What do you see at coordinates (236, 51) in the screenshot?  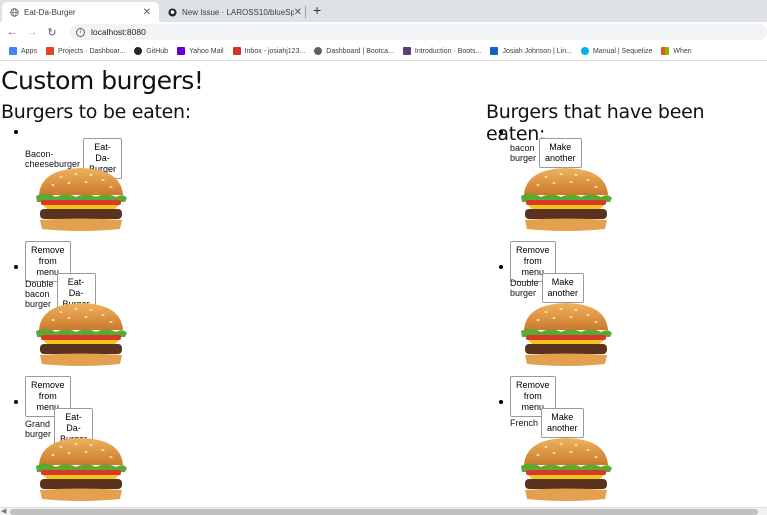 I see `gmail-icon` at bounding box center [236, 51].